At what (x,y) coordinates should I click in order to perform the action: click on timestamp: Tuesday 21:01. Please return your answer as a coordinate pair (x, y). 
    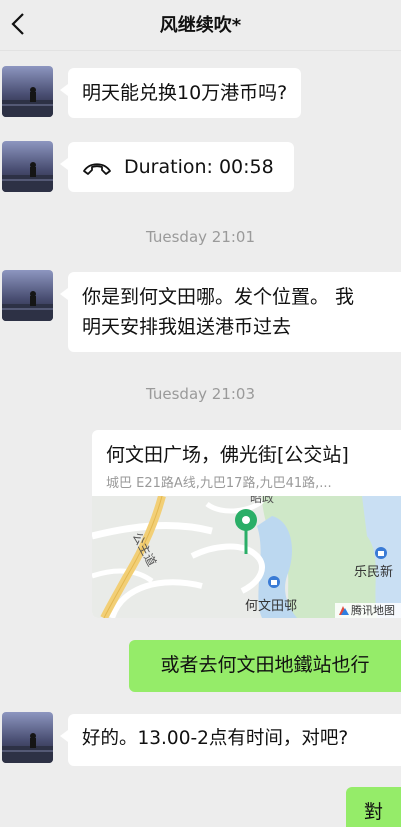
    Looking at the image, I should click on (200, 237).